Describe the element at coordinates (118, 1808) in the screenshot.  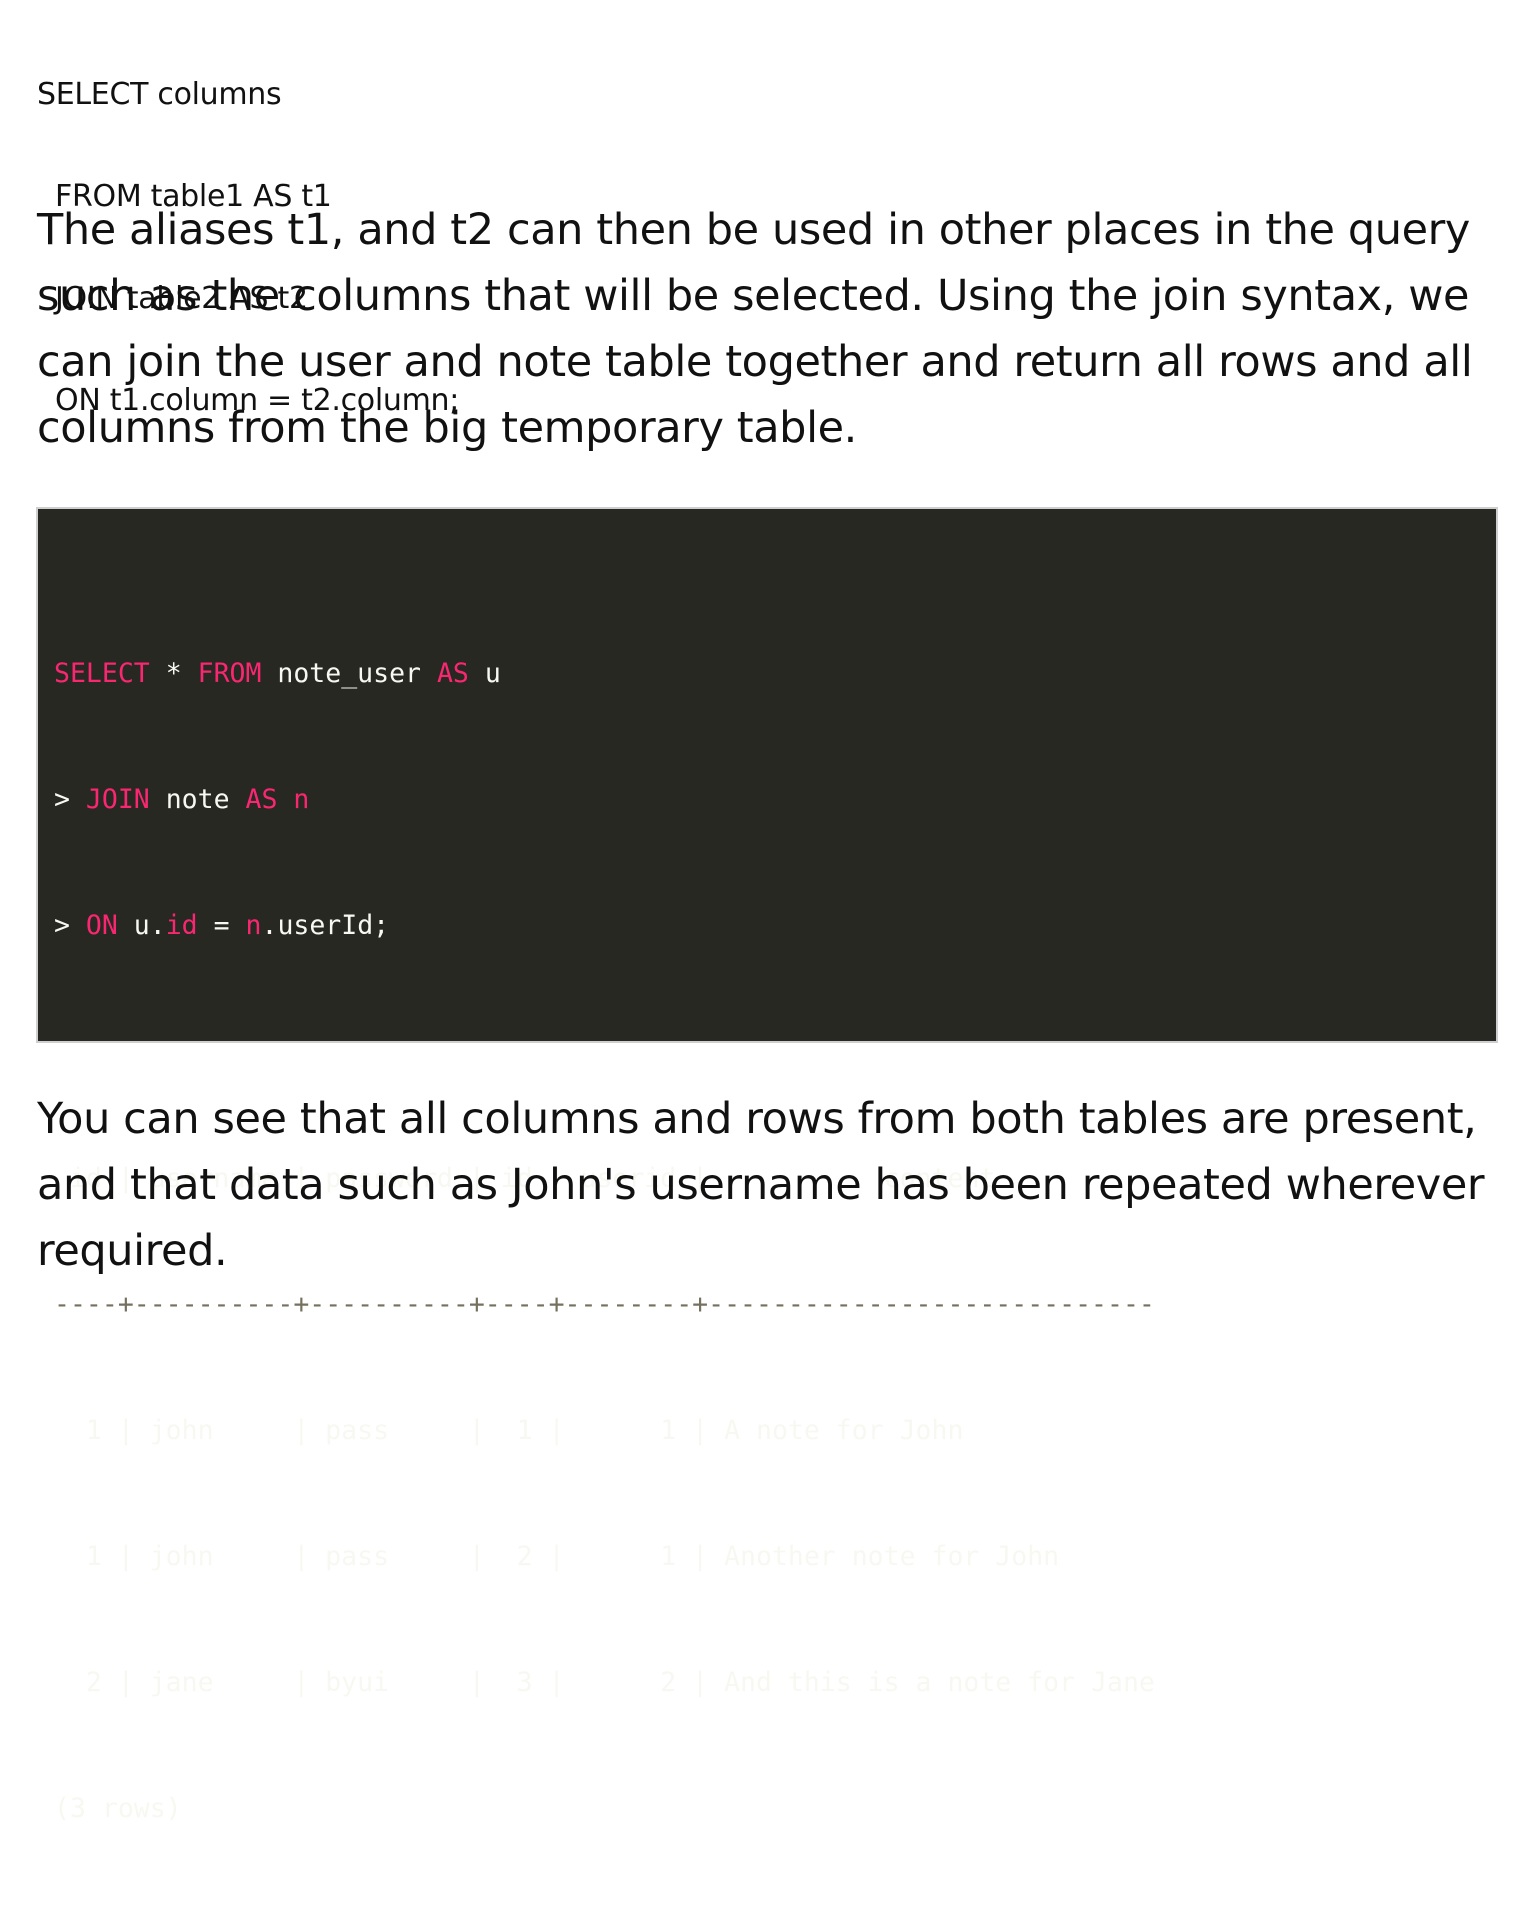
I see `row-count: (3 rows)` at that location.